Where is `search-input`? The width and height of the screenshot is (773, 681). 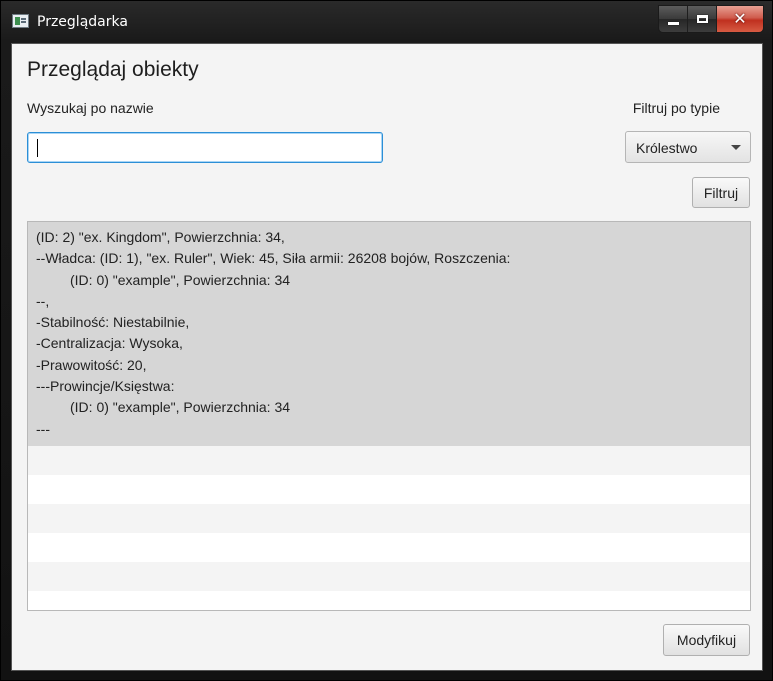 search-input is located at coordinates (205, 147).